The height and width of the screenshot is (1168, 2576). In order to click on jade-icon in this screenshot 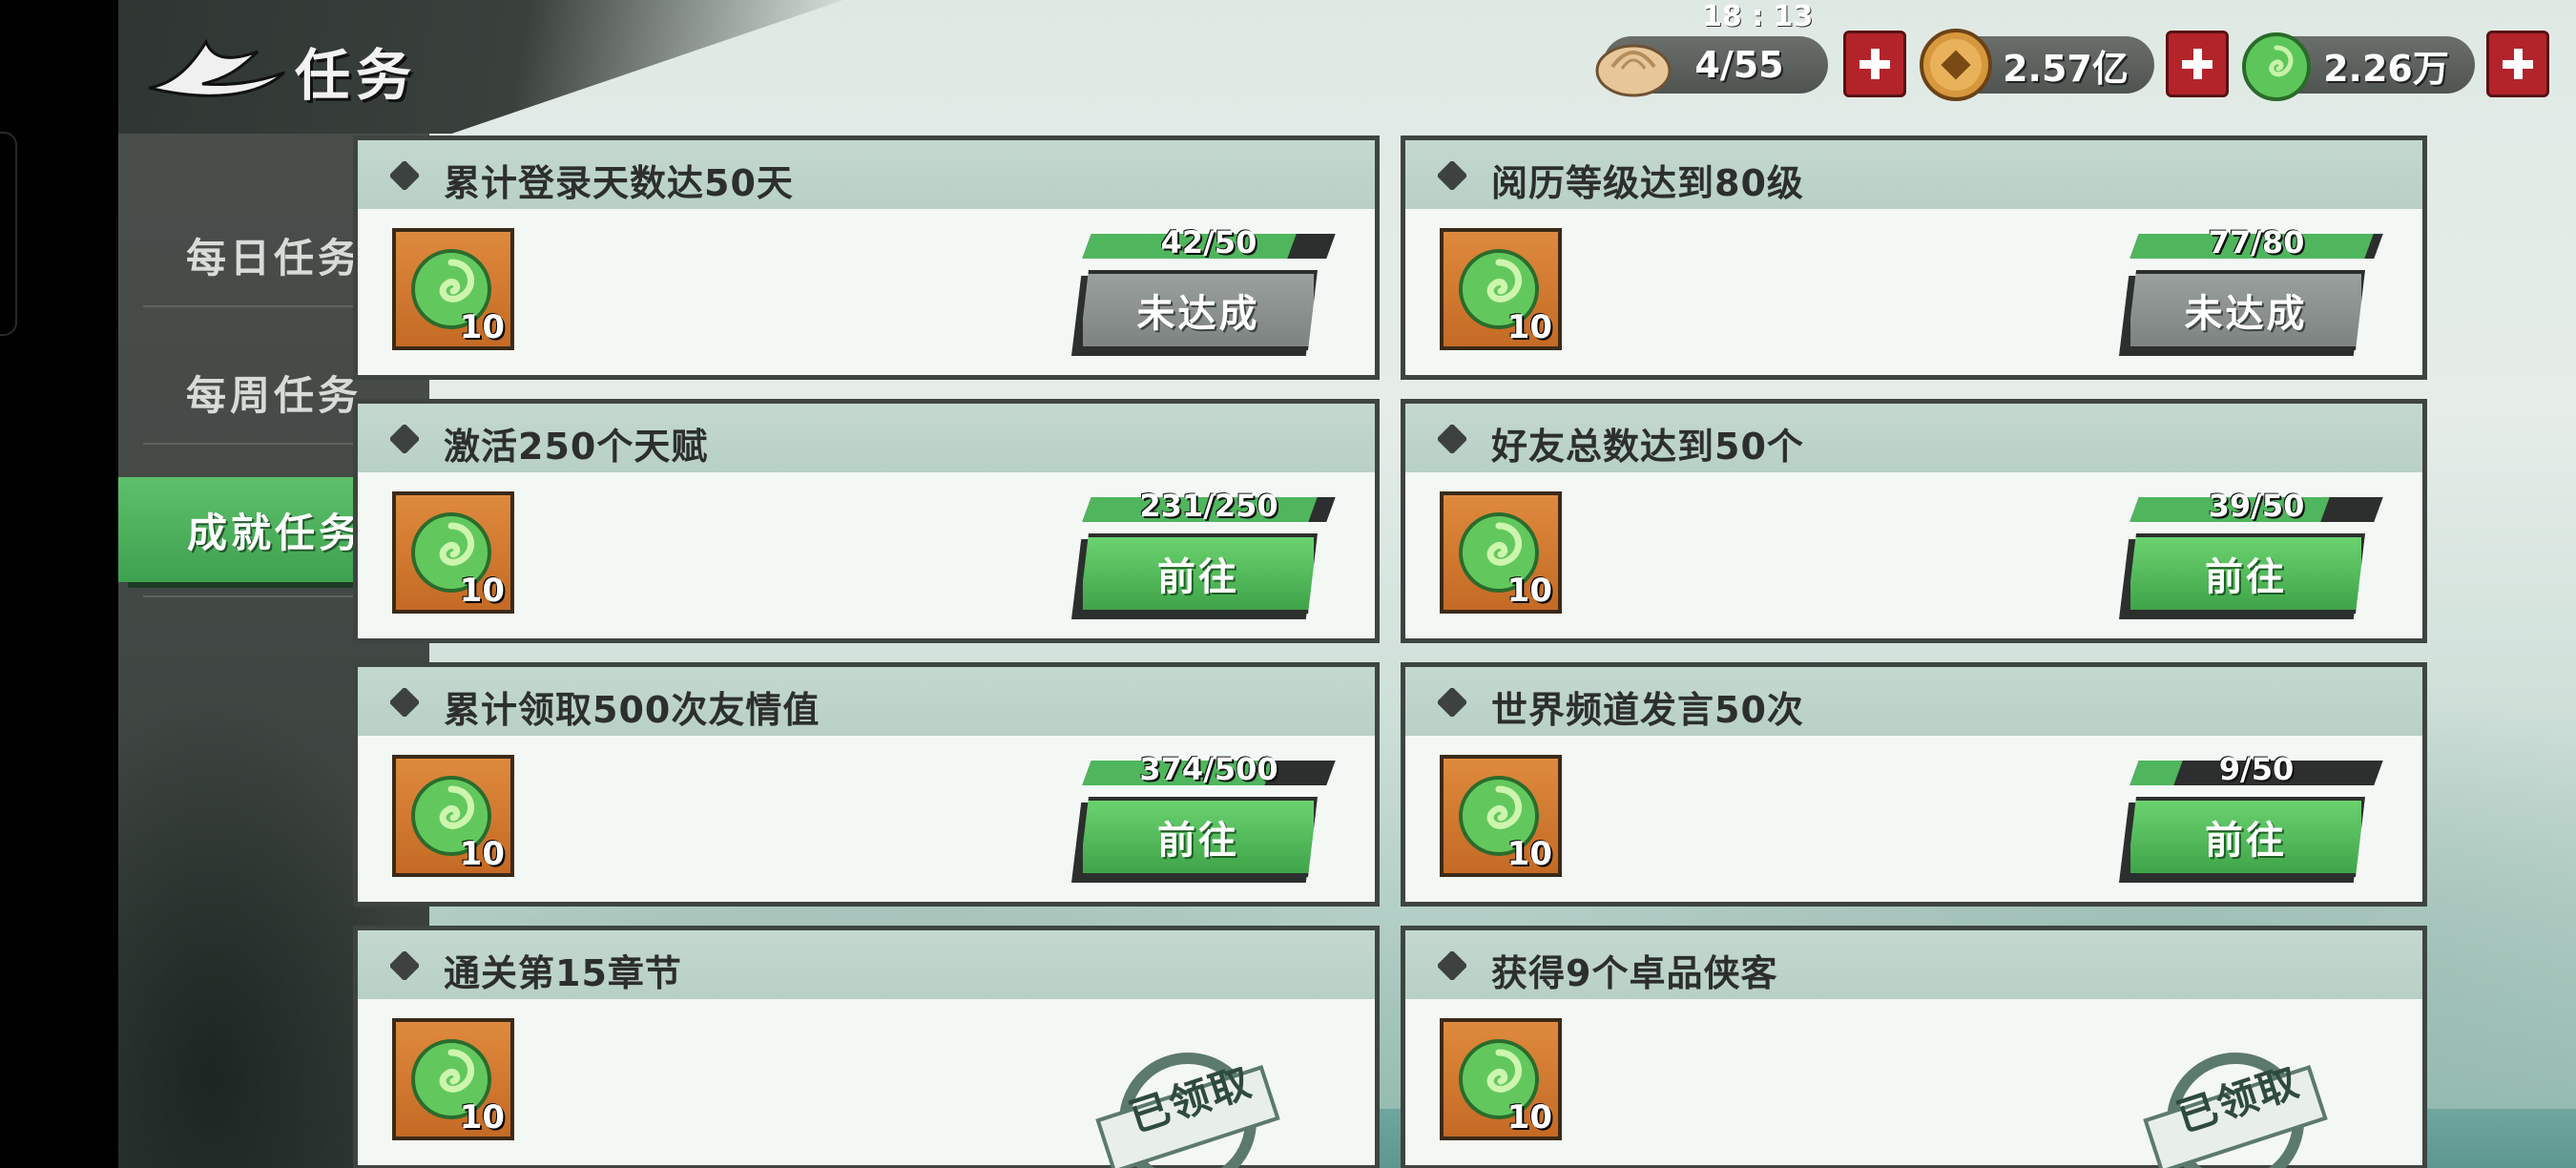, I will do `click(2276, 66)`.